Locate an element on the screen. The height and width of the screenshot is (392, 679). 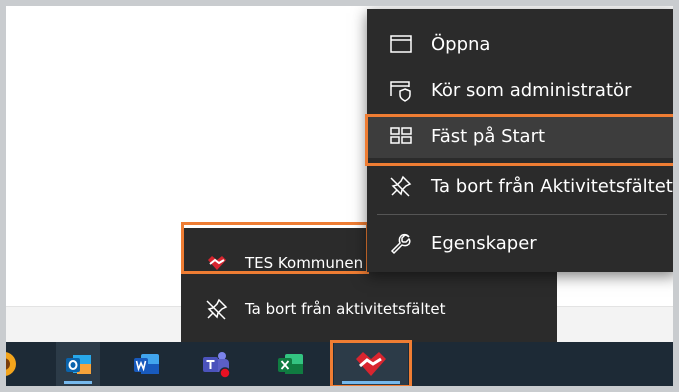
taskbar-app-teams is located at coordinates (216, 364).